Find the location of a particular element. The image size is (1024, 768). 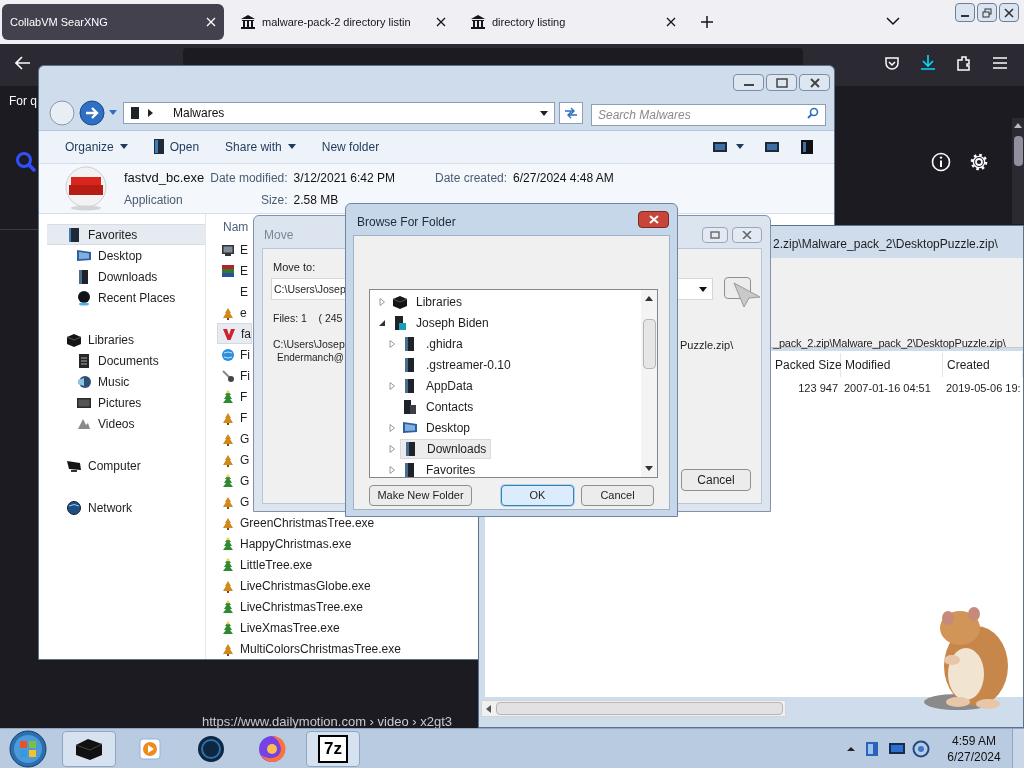

toolbar-button: Organize is located at coordinates (96, 146).